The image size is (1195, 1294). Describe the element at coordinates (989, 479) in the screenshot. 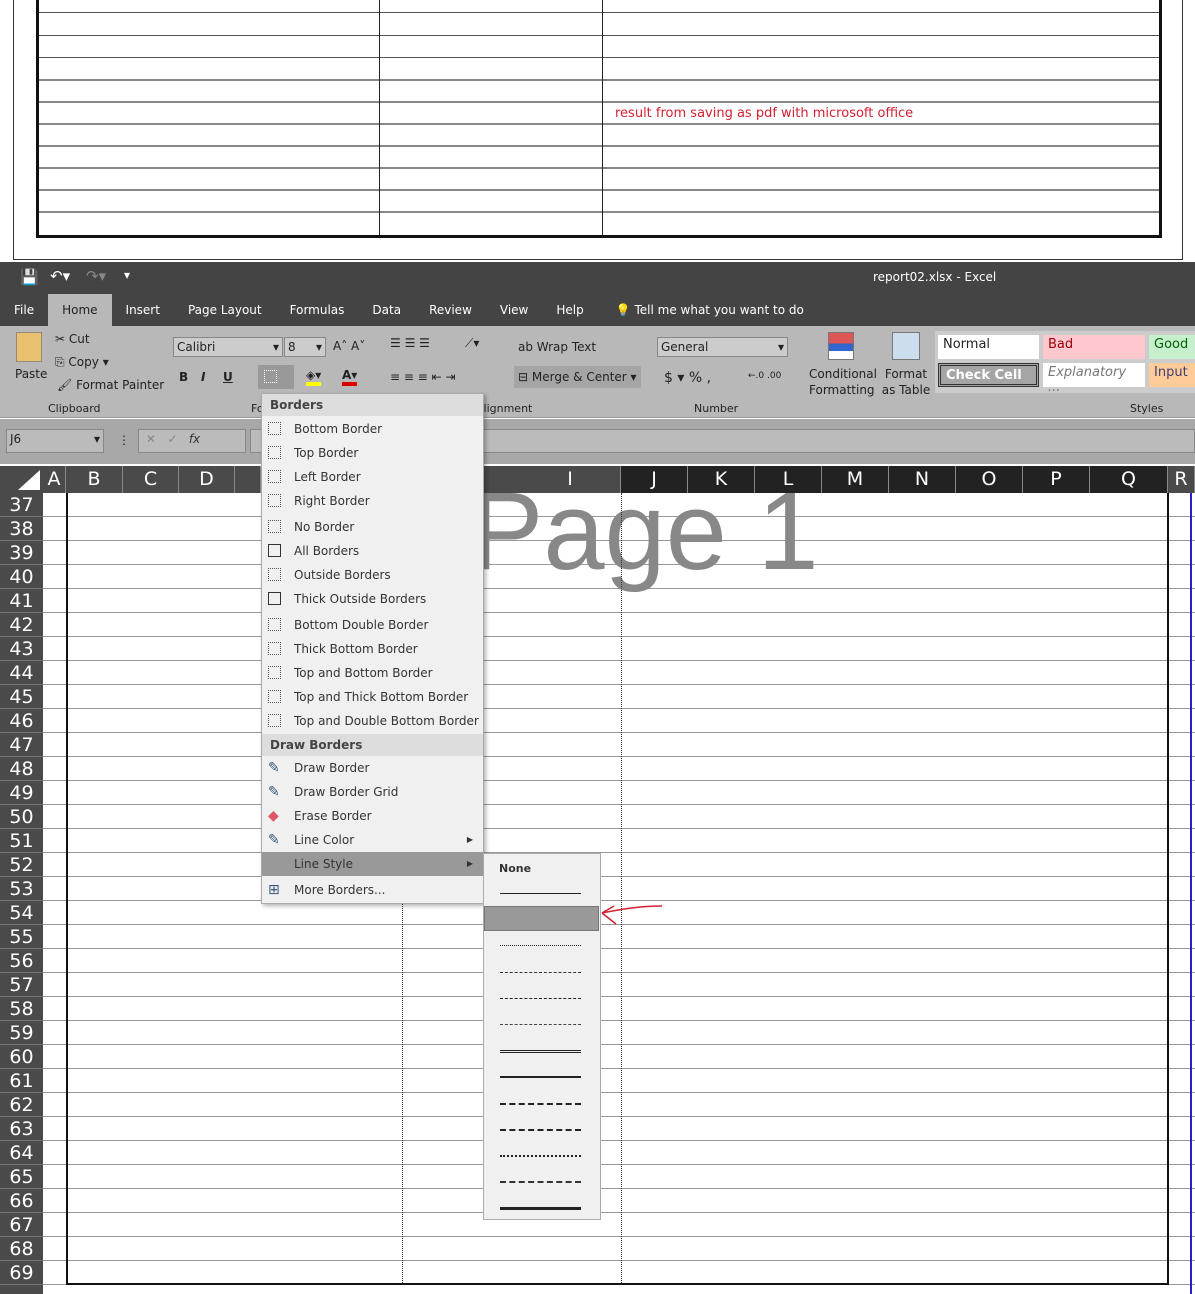

I see `column-header-o: O` at that location.